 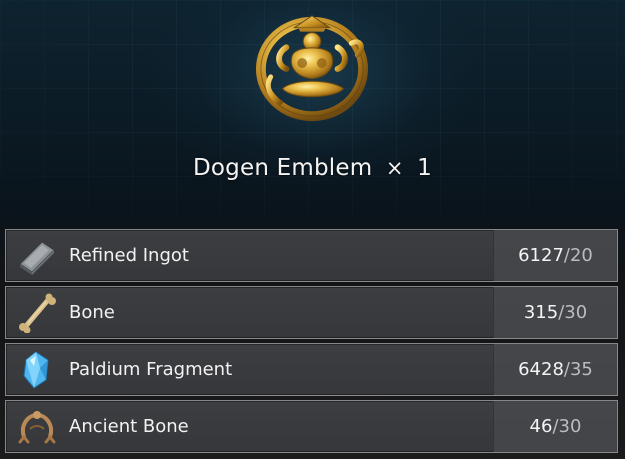 What do you see at coordinates (424, 168) in the screenshot?
I see `item-count: 1` at bounding box center [424, 168].